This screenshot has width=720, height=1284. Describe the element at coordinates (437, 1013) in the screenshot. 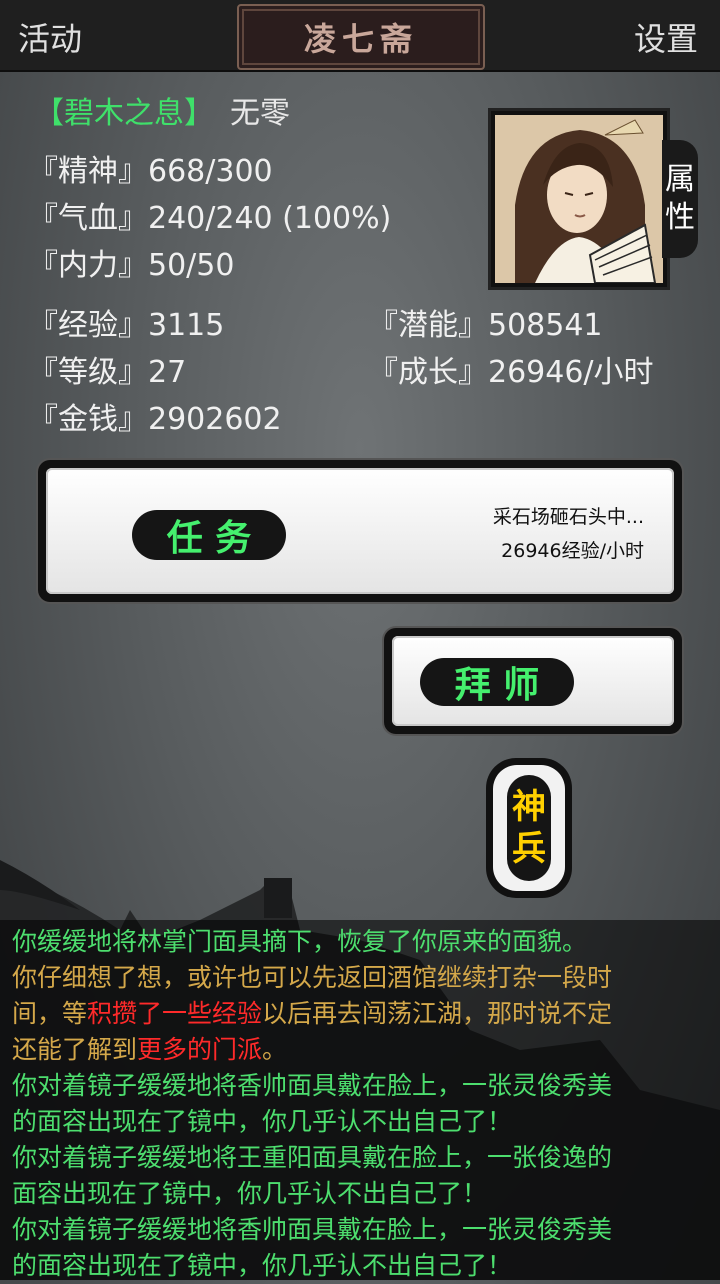

I see `log-segment: 以后再去闯荡江湖，那时说不定` at that location.